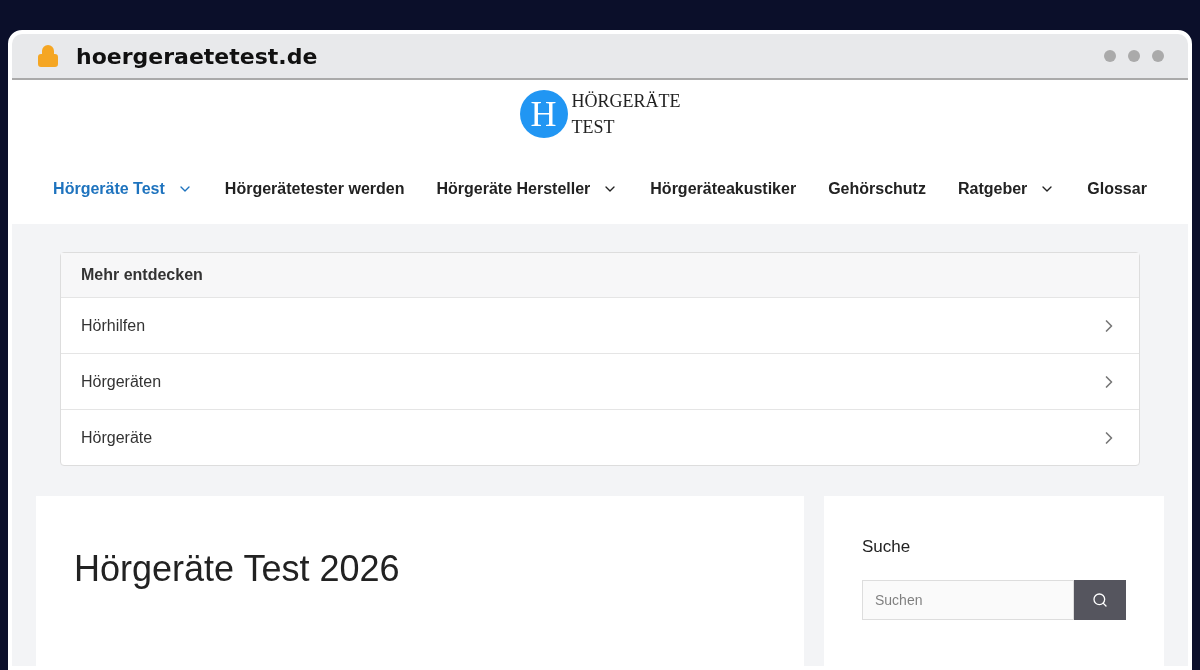 This screenshot has height=670, width=1200. Describe the element at coordinates (1117, 189) in the screenshot. I see `nav-link: Glossar` at that location.